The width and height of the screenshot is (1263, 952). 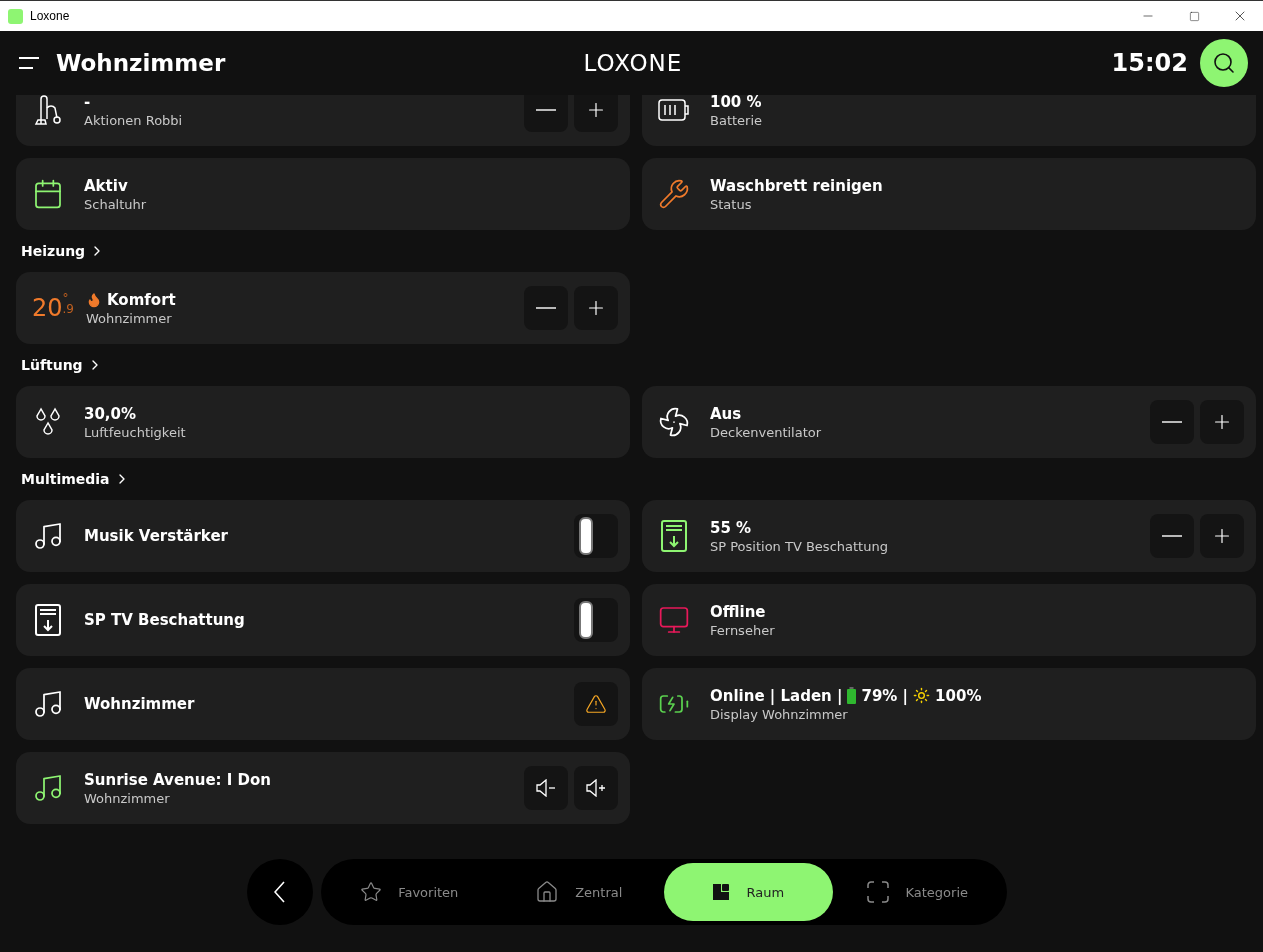 What do you see at coordinates (674, 110) in the screenshot?
I see `battery-icon` at bounding box center [674, 110].